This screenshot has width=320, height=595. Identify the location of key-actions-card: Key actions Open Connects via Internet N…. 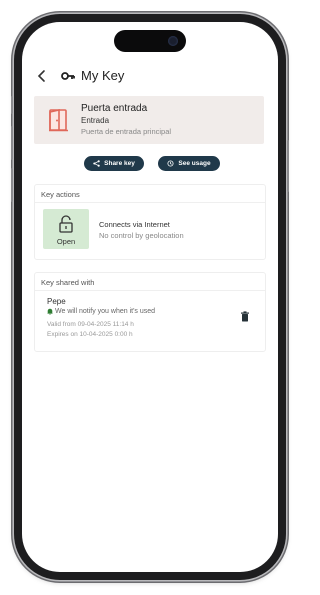
(150, 222).